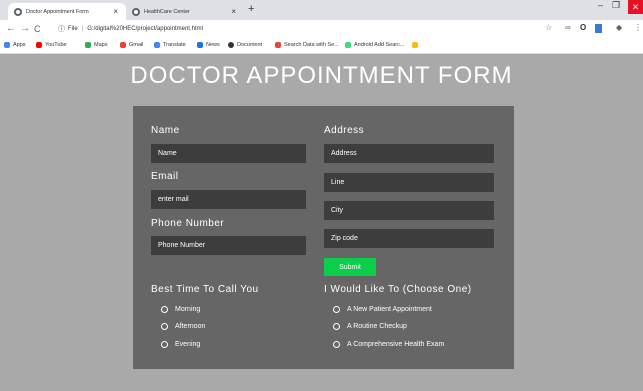 The image size is (643, 391). What do you see at coordinates (15, 45) in the screenshot?
I see `bookmark-apps: Apps` at bounding box center [15, 45].